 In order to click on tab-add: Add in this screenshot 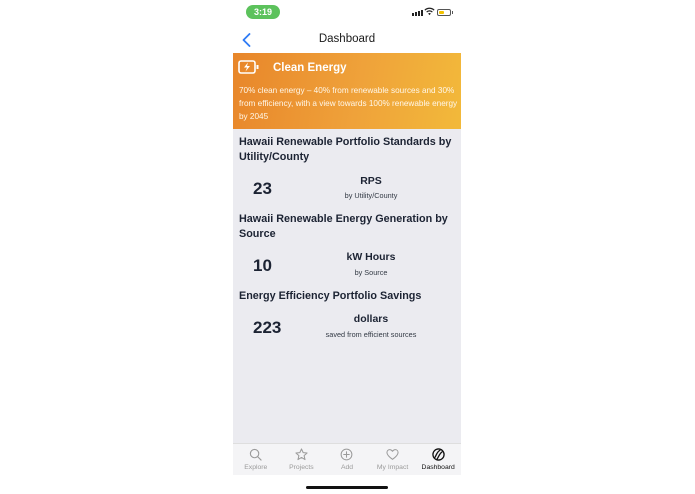, I will do `click(347, 459)`.